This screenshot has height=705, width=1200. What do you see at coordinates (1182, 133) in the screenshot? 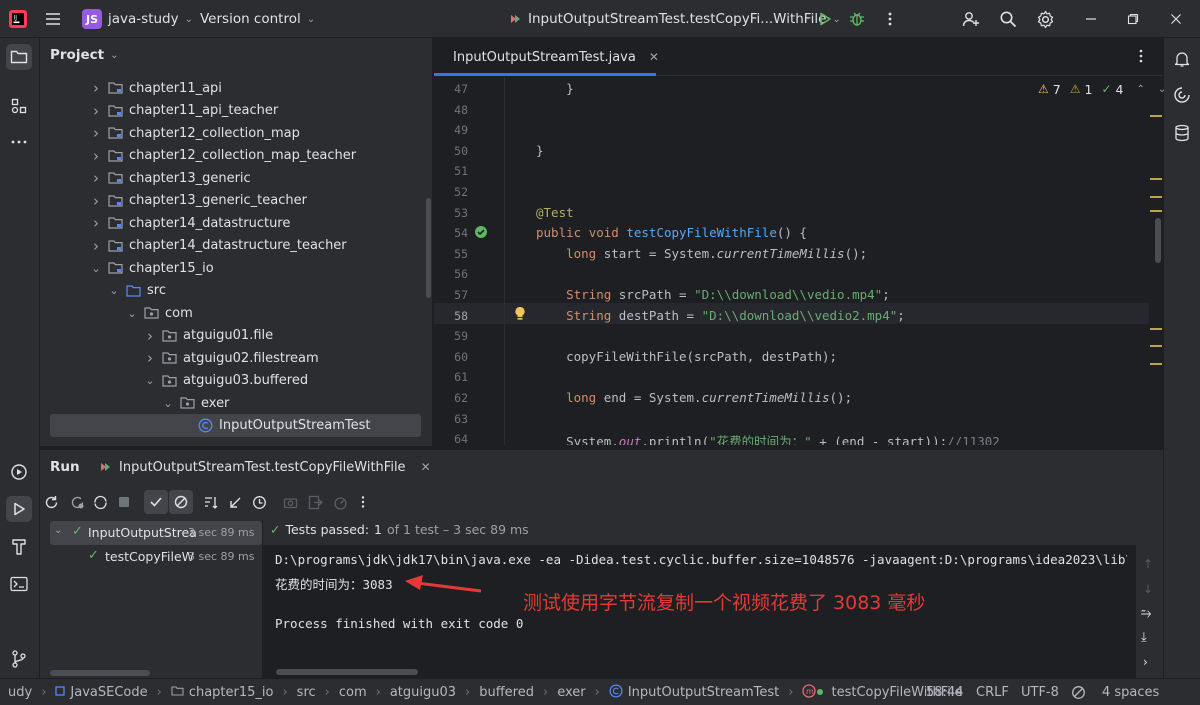
I see `database-icon` at bounding box center [1182, 133].